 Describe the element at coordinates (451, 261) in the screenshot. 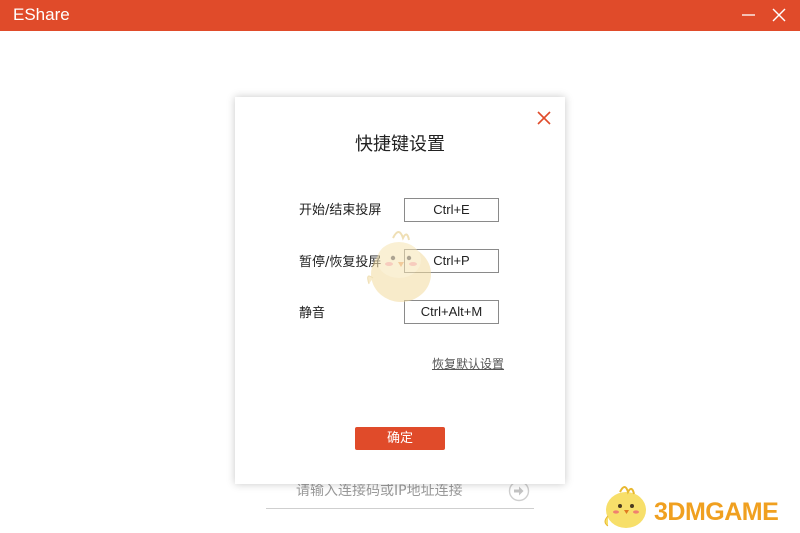

I see `pause-resume-cast-shortcut-field: Ctrl+P` at that location.